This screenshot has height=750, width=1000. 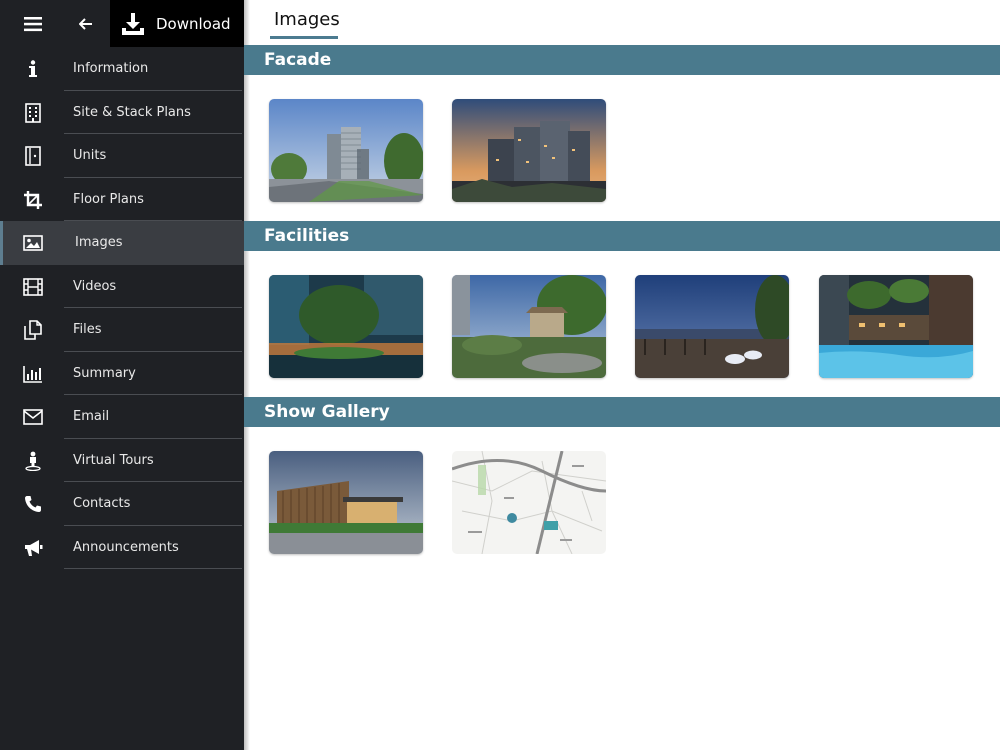 I want to click on sidebar-item-videos: Videos, so click(x=122, y=286).